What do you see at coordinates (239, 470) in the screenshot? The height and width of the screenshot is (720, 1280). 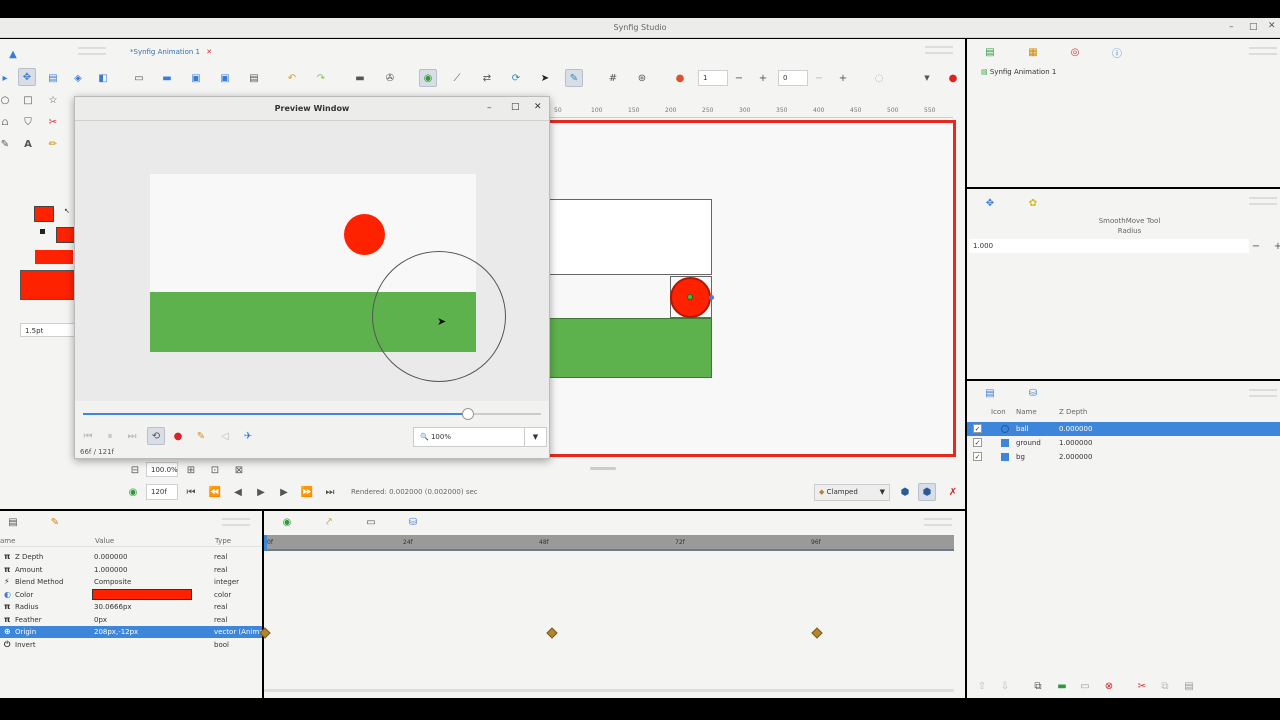 I see `zoom-100-icon: ⊠` at bounding box center [239, 470].